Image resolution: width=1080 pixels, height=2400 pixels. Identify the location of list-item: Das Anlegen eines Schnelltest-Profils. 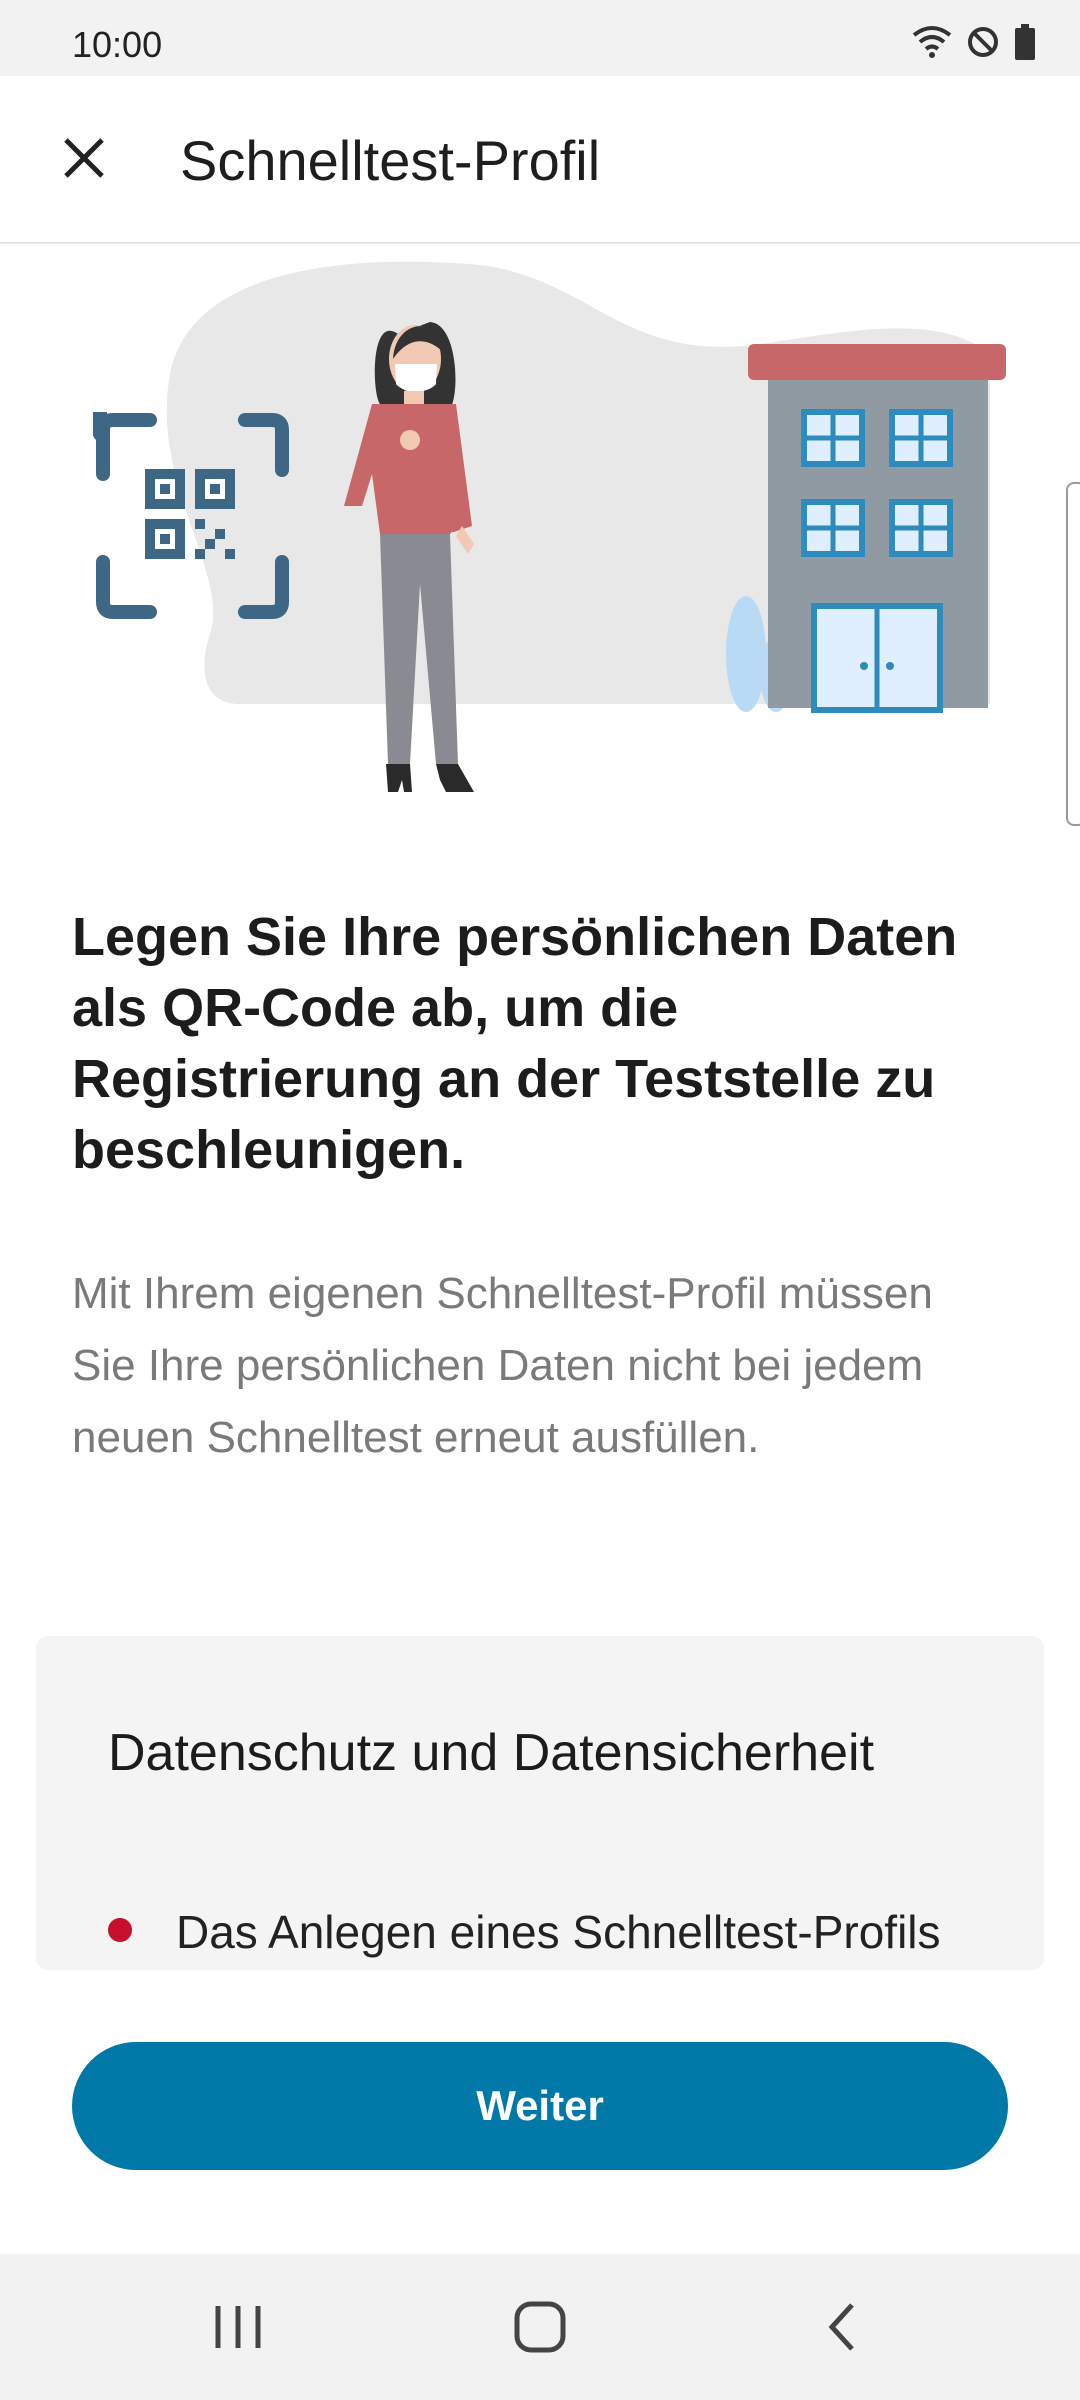
(568, 1932).